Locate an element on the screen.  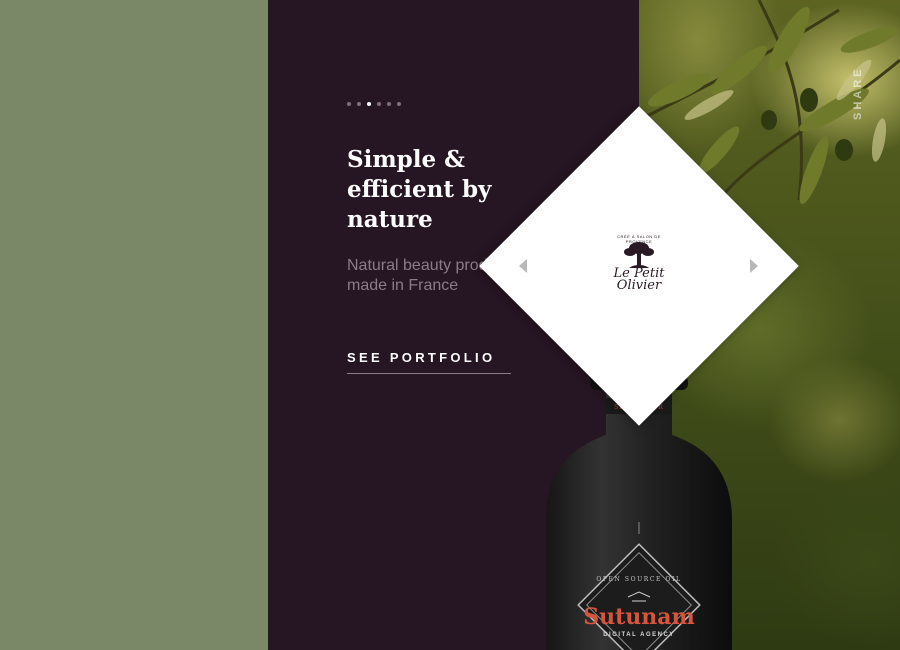
triangle-right-icon is located at coordinates (754, 266).